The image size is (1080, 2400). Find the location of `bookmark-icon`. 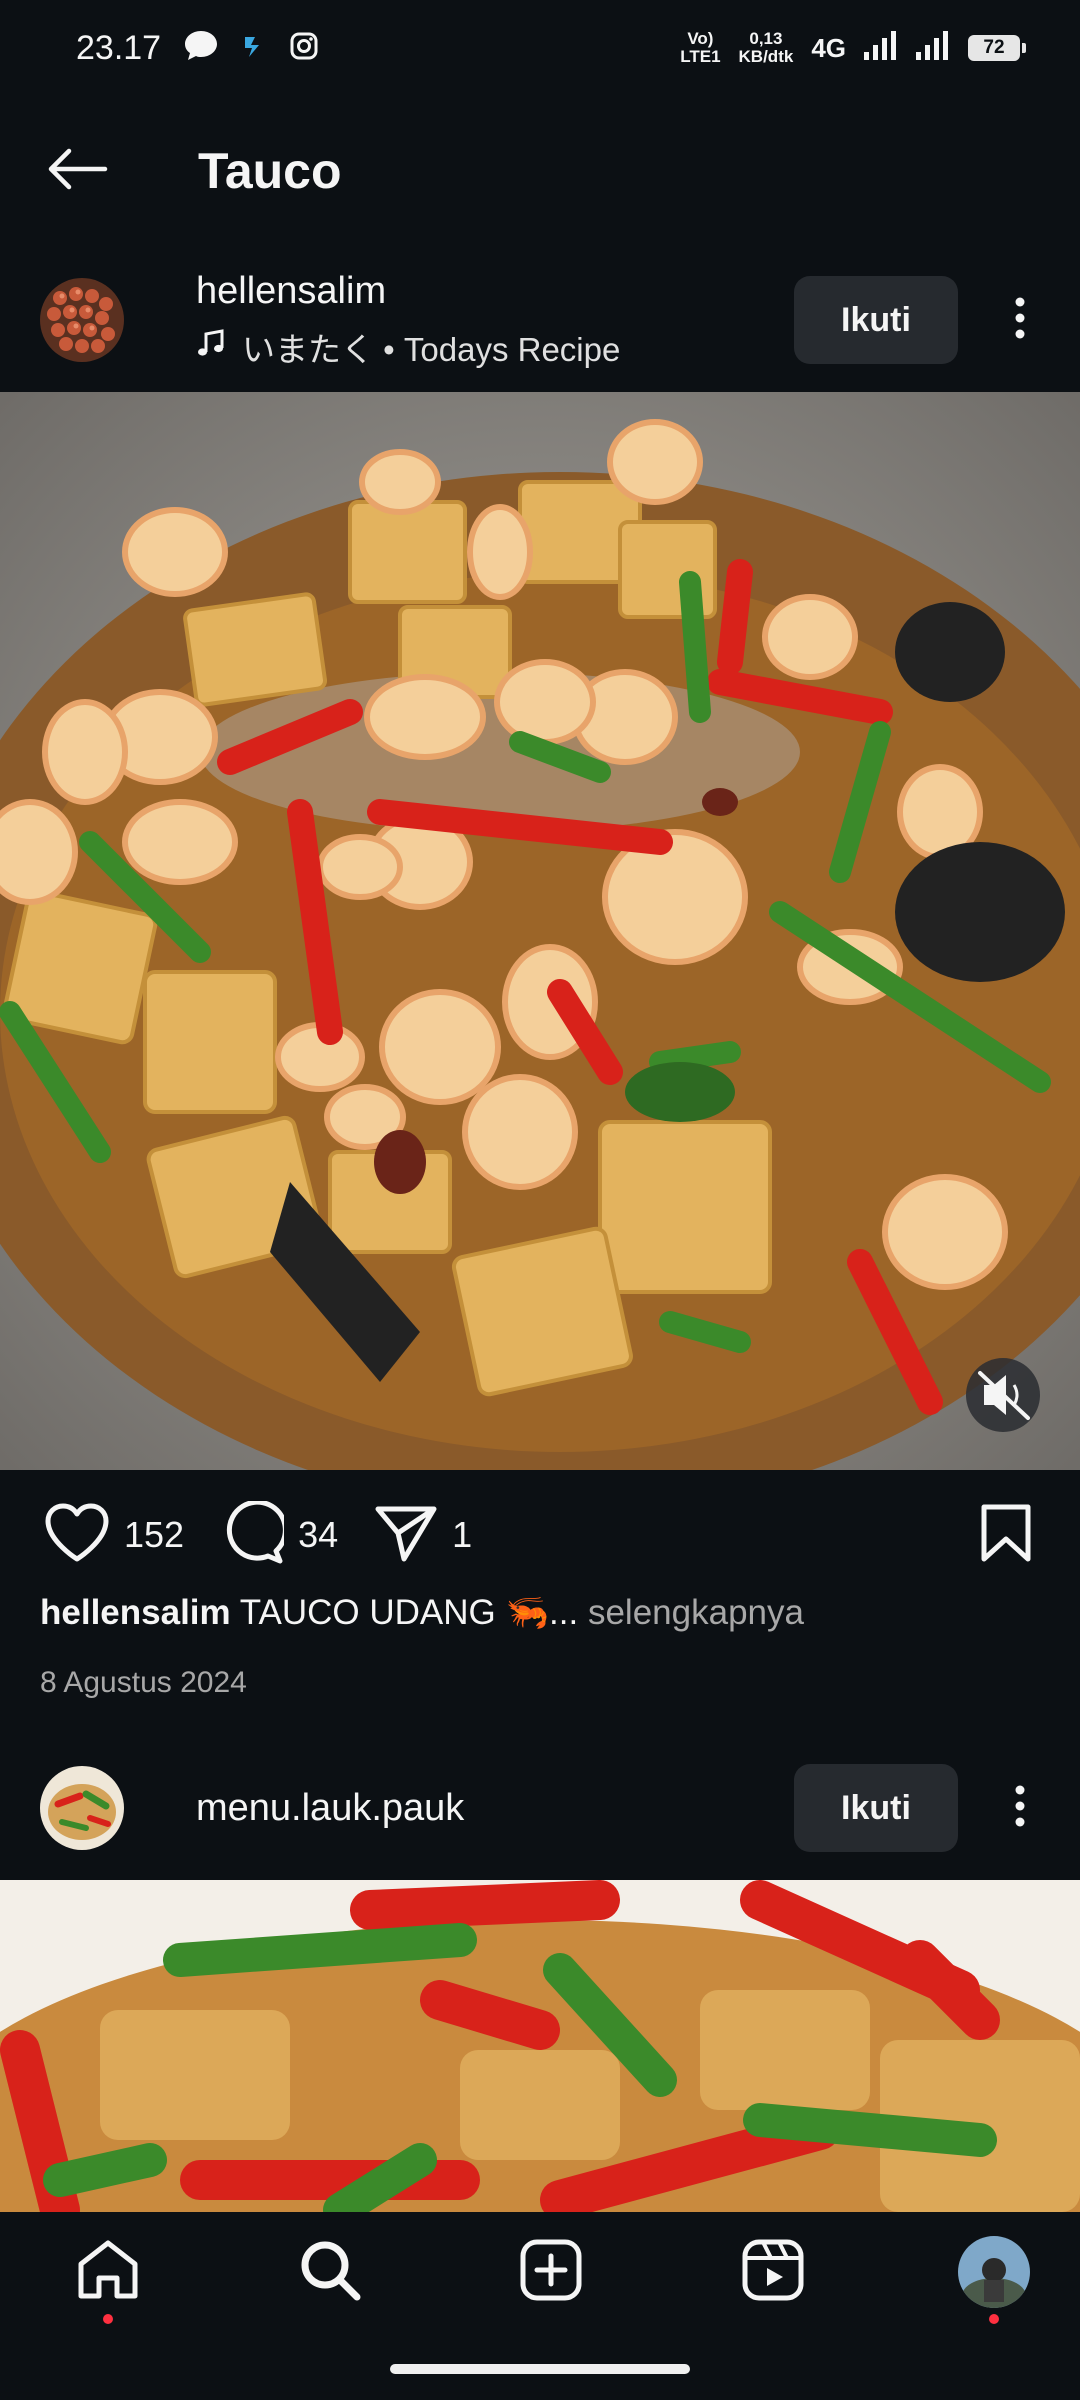

bookmark-icon is located at coordinates (1006, 1535).